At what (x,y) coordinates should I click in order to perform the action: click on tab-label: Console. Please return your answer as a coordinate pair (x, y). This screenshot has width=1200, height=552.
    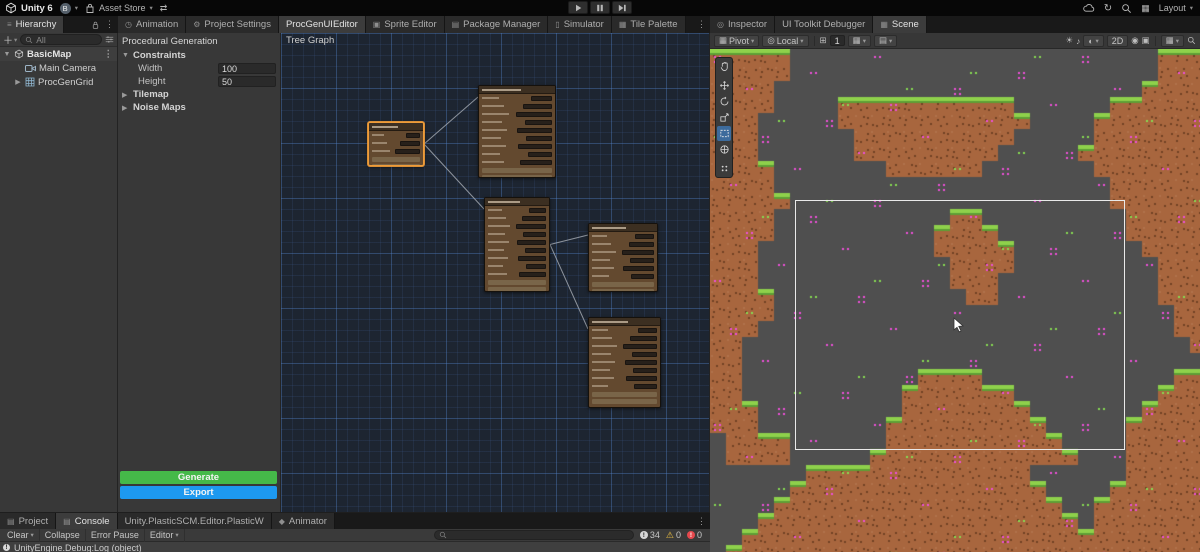
    Looking at the image, I should click on (92, 521).